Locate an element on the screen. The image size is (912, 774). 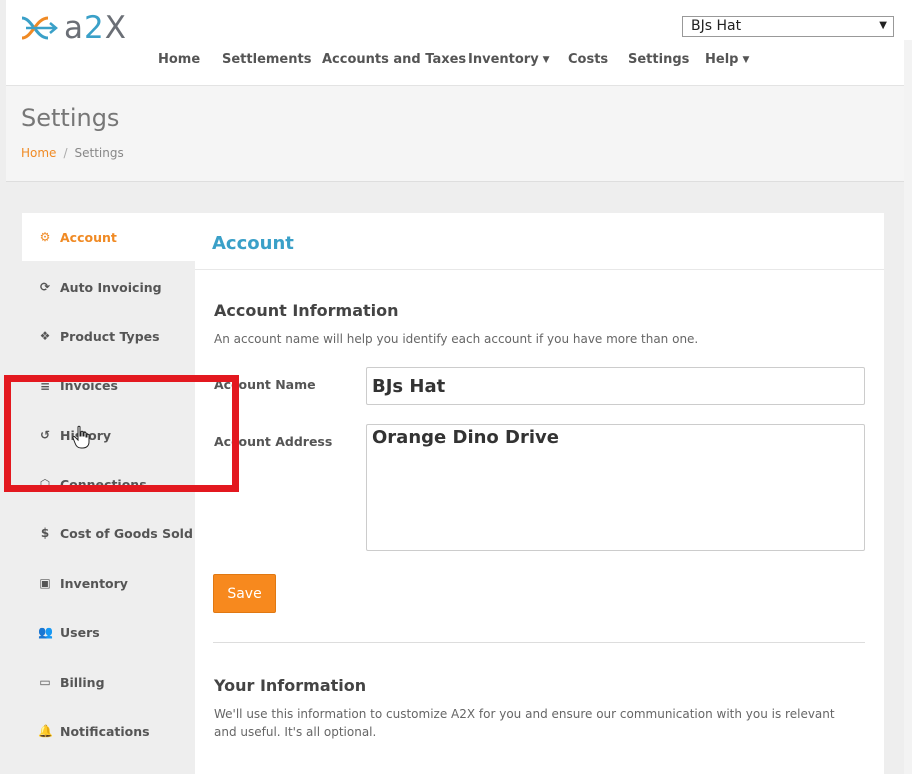
nav-settings: Settings is located at coordinates (658, 59).